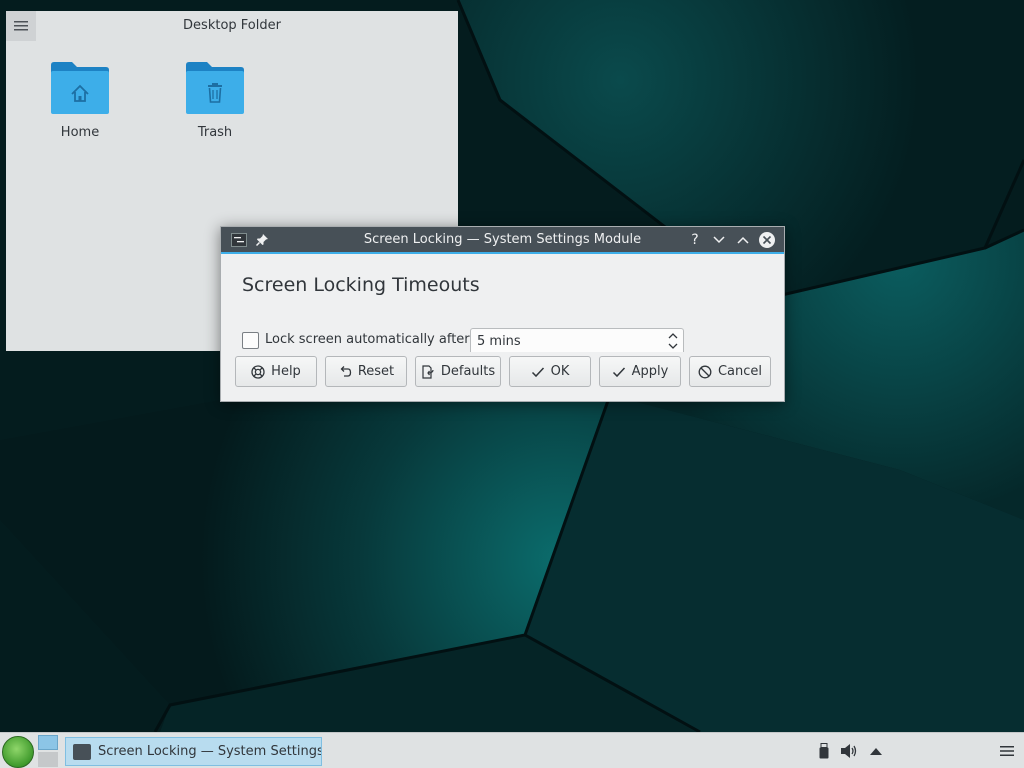 Image resolution: width=1024 pixels, height=768 pixels. I want to click on apply-button-label: Apply, so click(650, 371).